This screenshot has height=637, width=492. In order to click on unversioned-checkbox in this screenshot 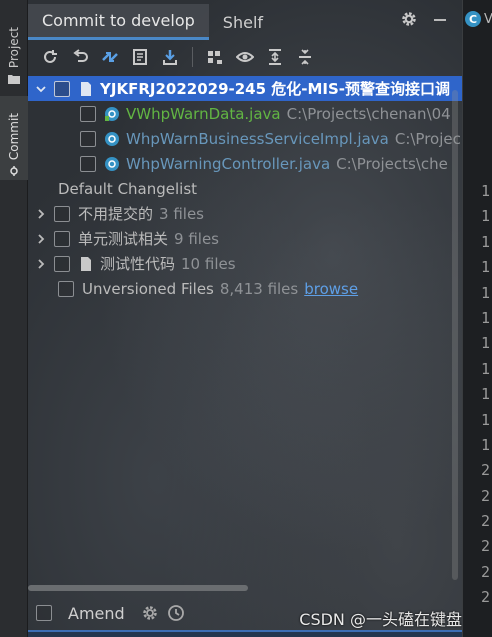, I will do `click(66, 288)`.